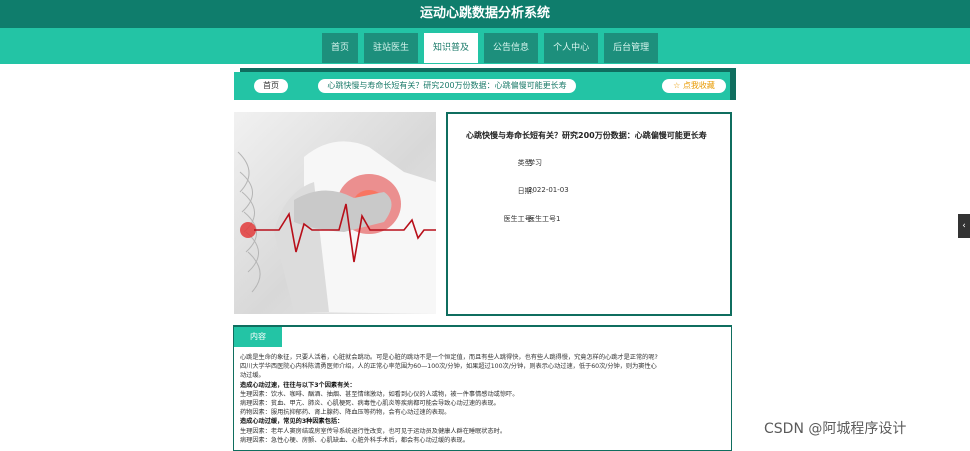 The width and height of the screenshot is (970, 451). Describe the element at coordinates (298, 385) in the screenshot. I see `content-heading: 造成心动过速，往往与以下3个因素有关：` at that location.